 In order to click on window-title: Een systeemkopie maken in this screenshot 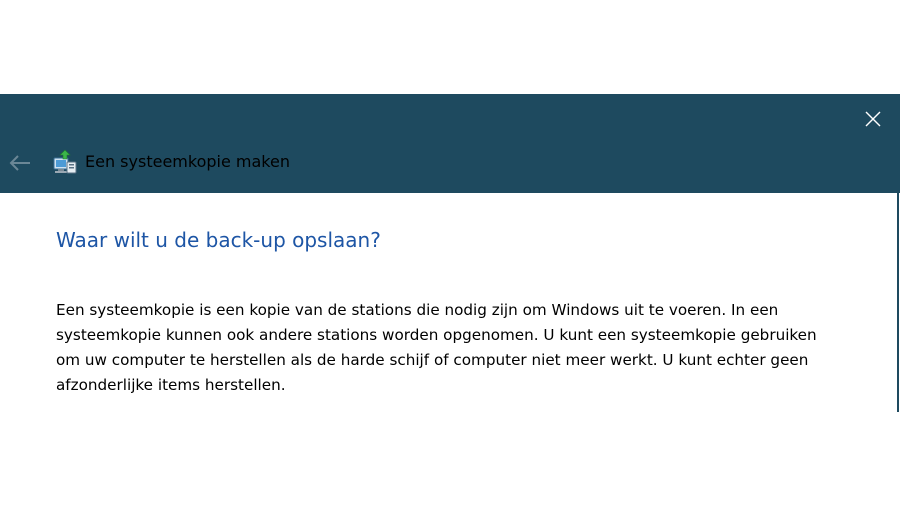, I will do `click(187, 161)`.